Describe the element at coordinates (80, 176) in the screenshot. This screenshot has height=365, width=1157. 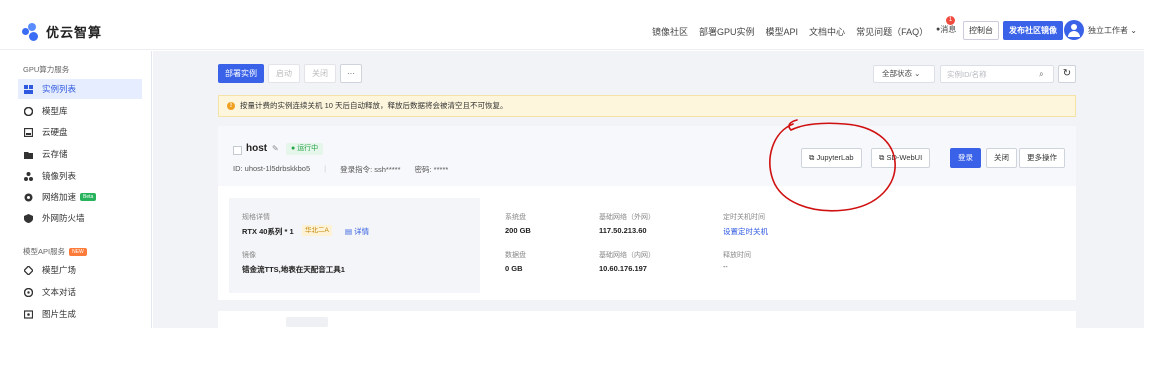
I see `sidebar-item-image-list: 镜像列表` at that location.